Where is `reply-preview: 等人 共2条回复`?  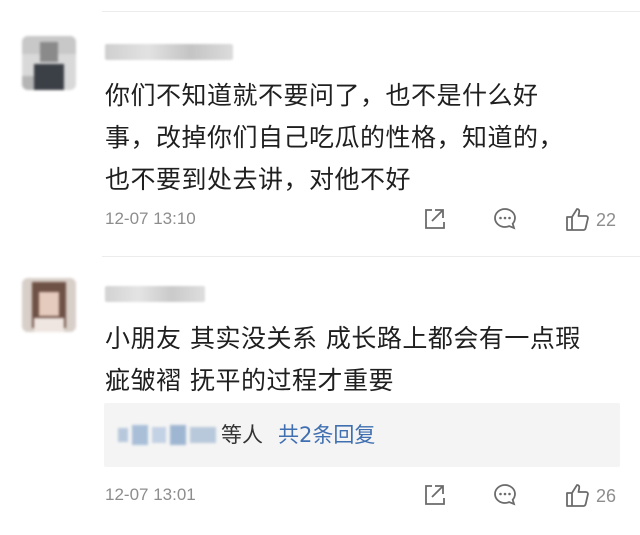 reply-preview: 等人 共2条回复 is located at coordinates (362, 435).